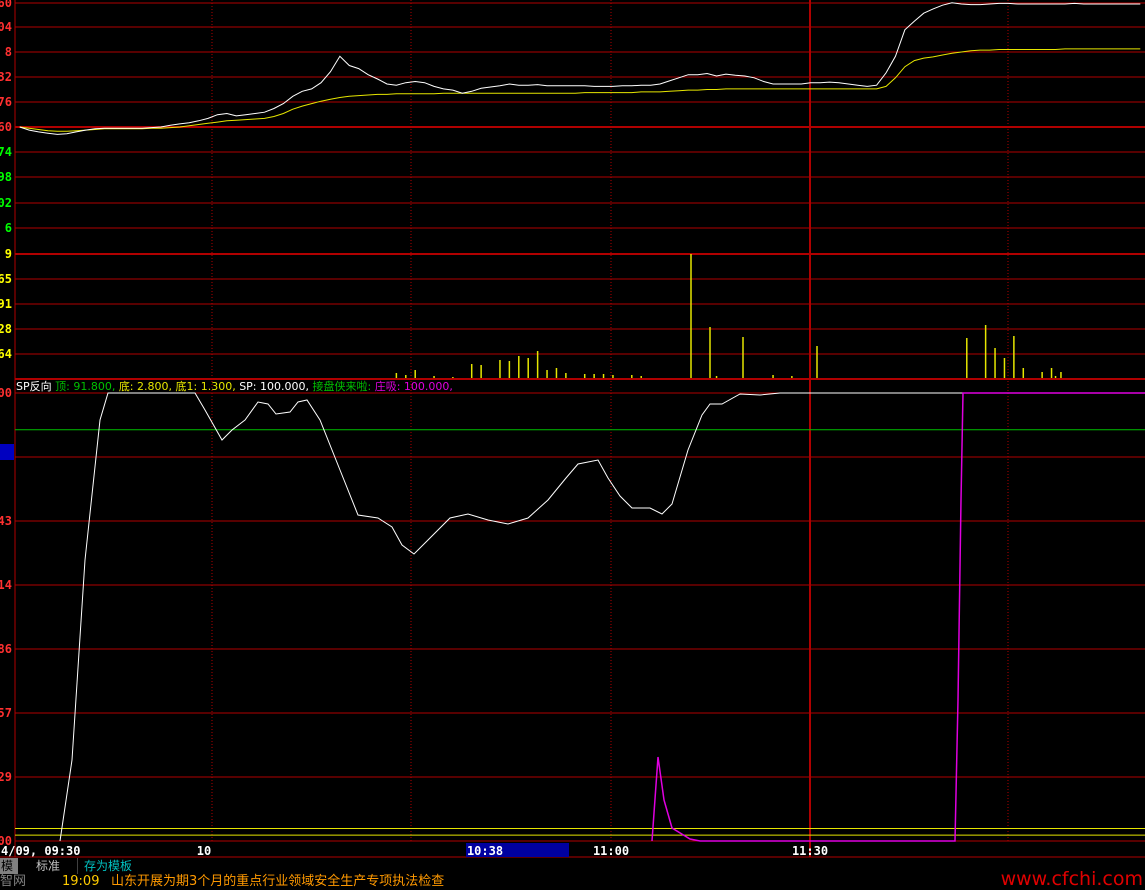  What do you see at coordinates (204, 851) in the screenshot?
I see `time-axis-label: 10` at bounding box center [204, 851].